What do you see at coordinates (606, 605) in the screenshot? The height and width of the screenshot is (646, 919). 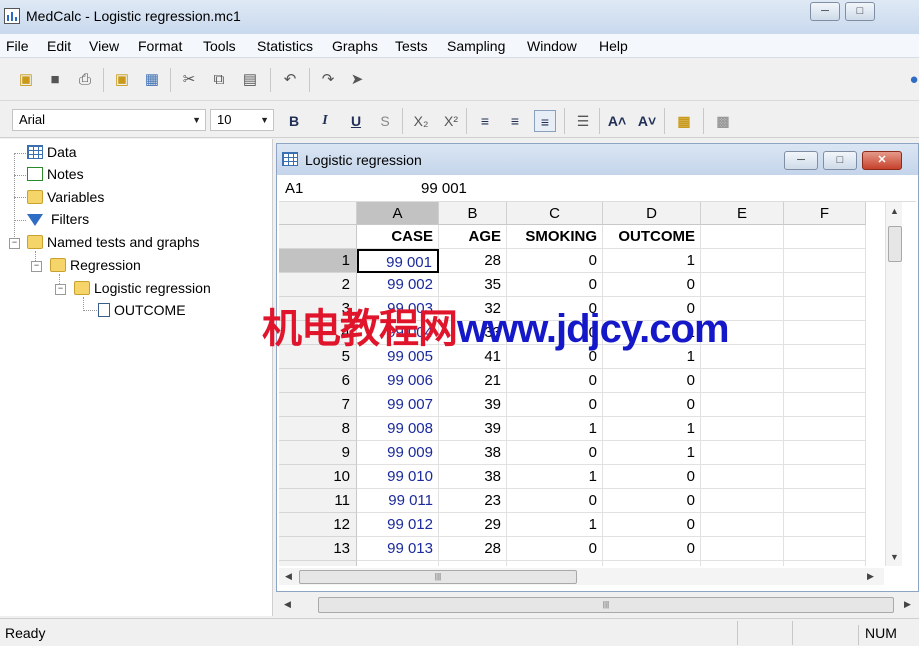 I see `workspace-scroll-thumb: |||` at bounding box center [606, 605].